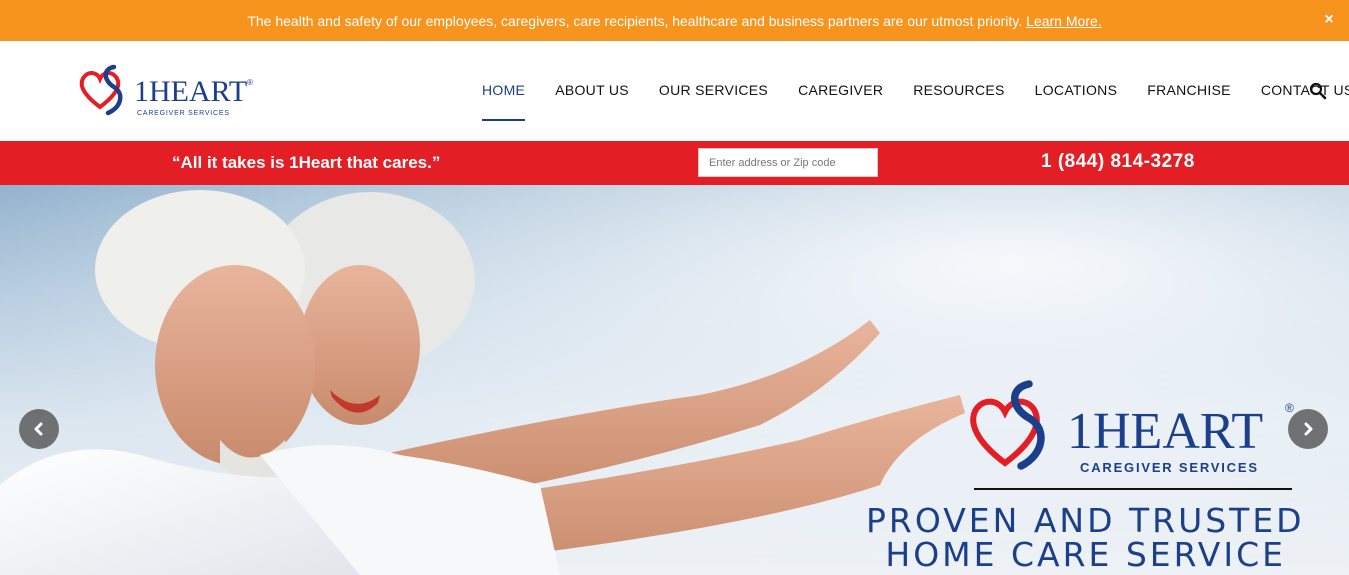 The height and width of the screenshot is (575, 1349). What do you see at coordinates (1169, 467) in the screenshot?
I see `hero-subtitle: CAREGIVER SERVICES` at bounding box center [1169, 467].